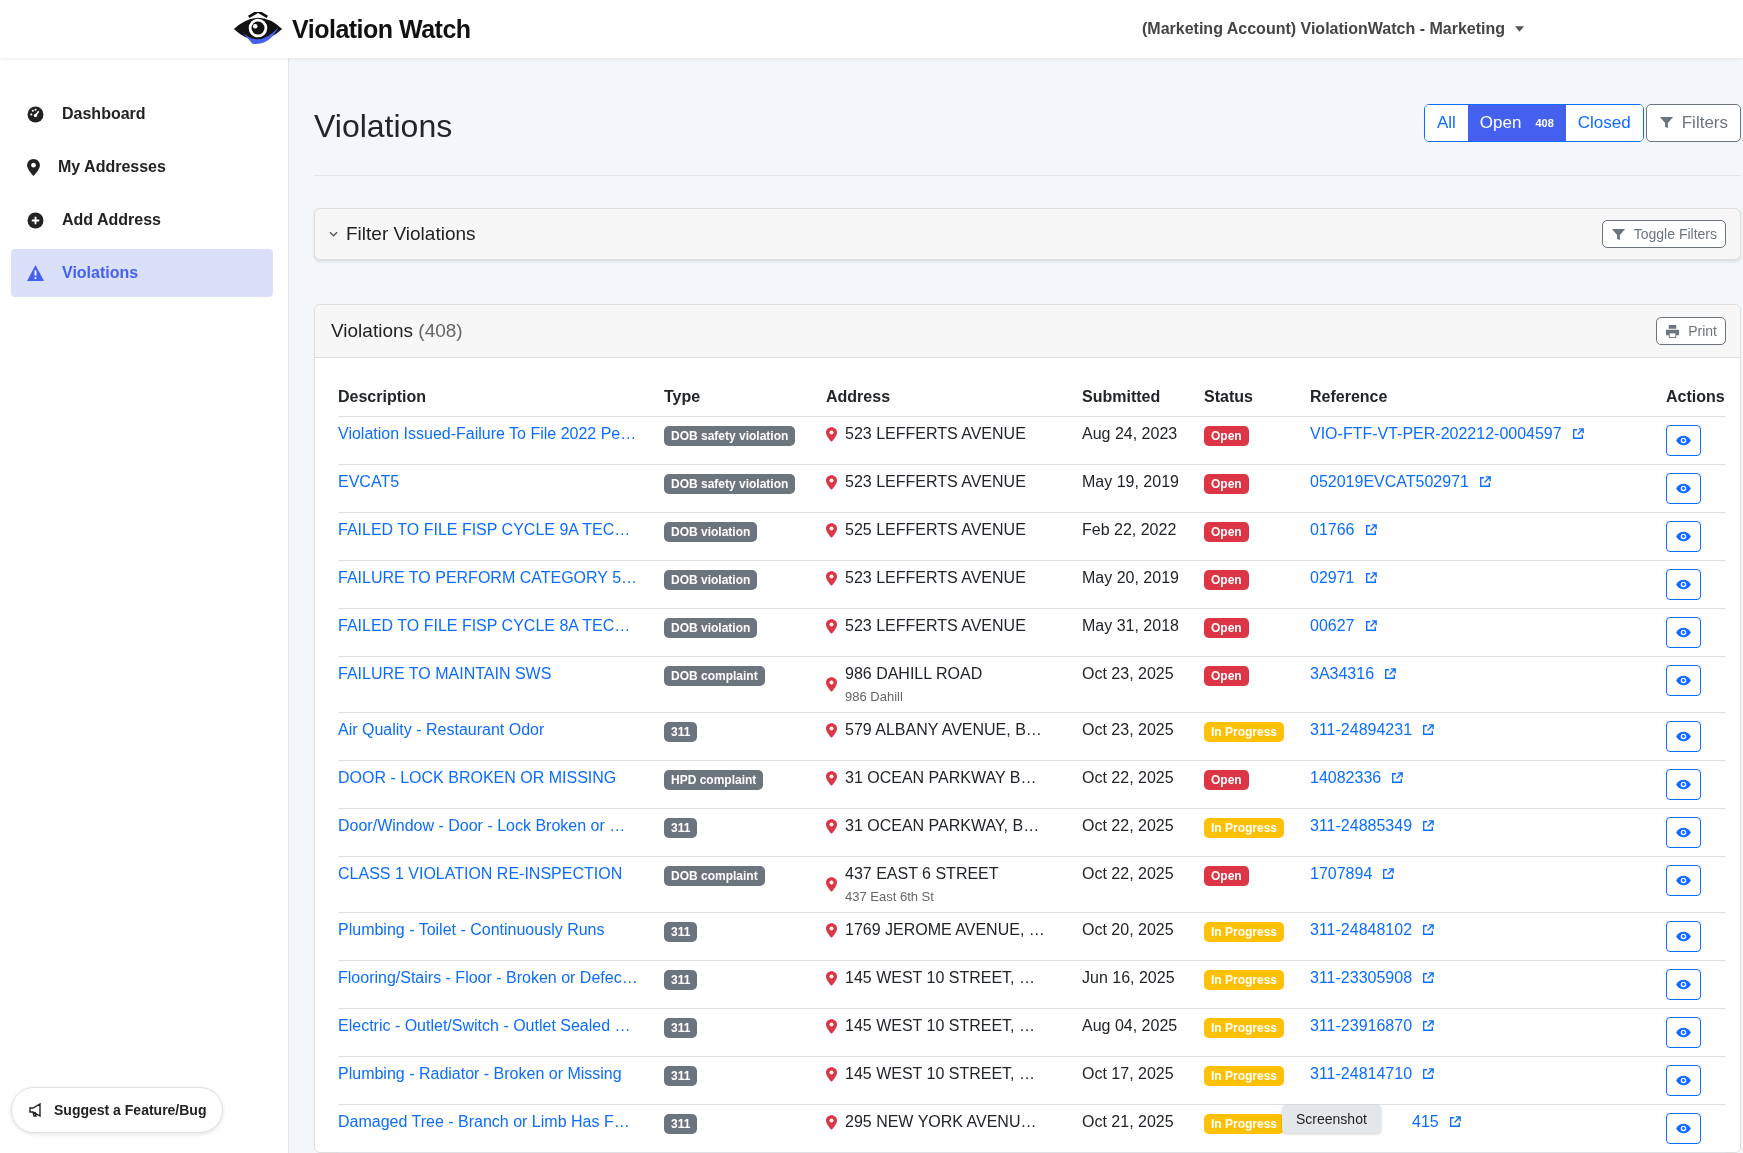 The width and height of the screenshot is (1743, 1153). Describe the element at coordinates (954, 397) in the screenshot. I see `column-header: Address` at that location.